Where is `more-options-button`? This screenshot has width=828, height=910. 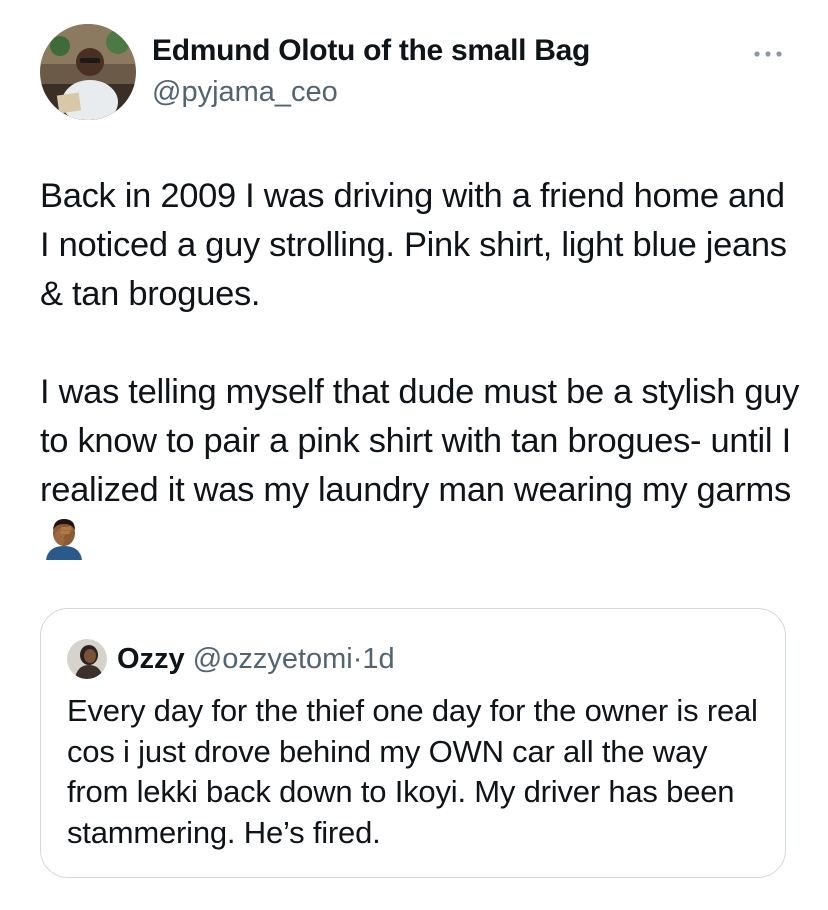 more-options-button is located at coordinates (768, 54).